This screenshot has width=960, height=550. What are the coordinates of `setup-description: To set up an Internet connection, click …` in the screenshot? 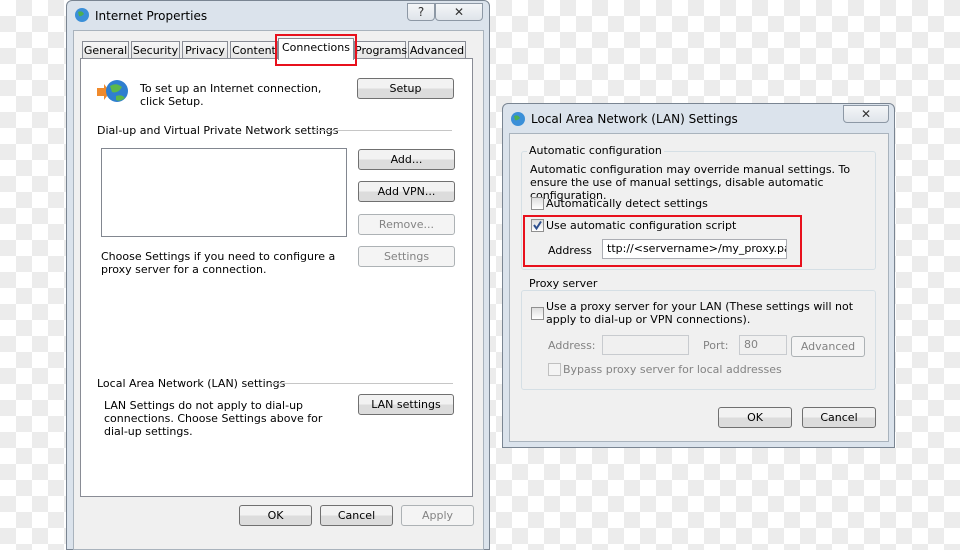 It's located at (231, 95).